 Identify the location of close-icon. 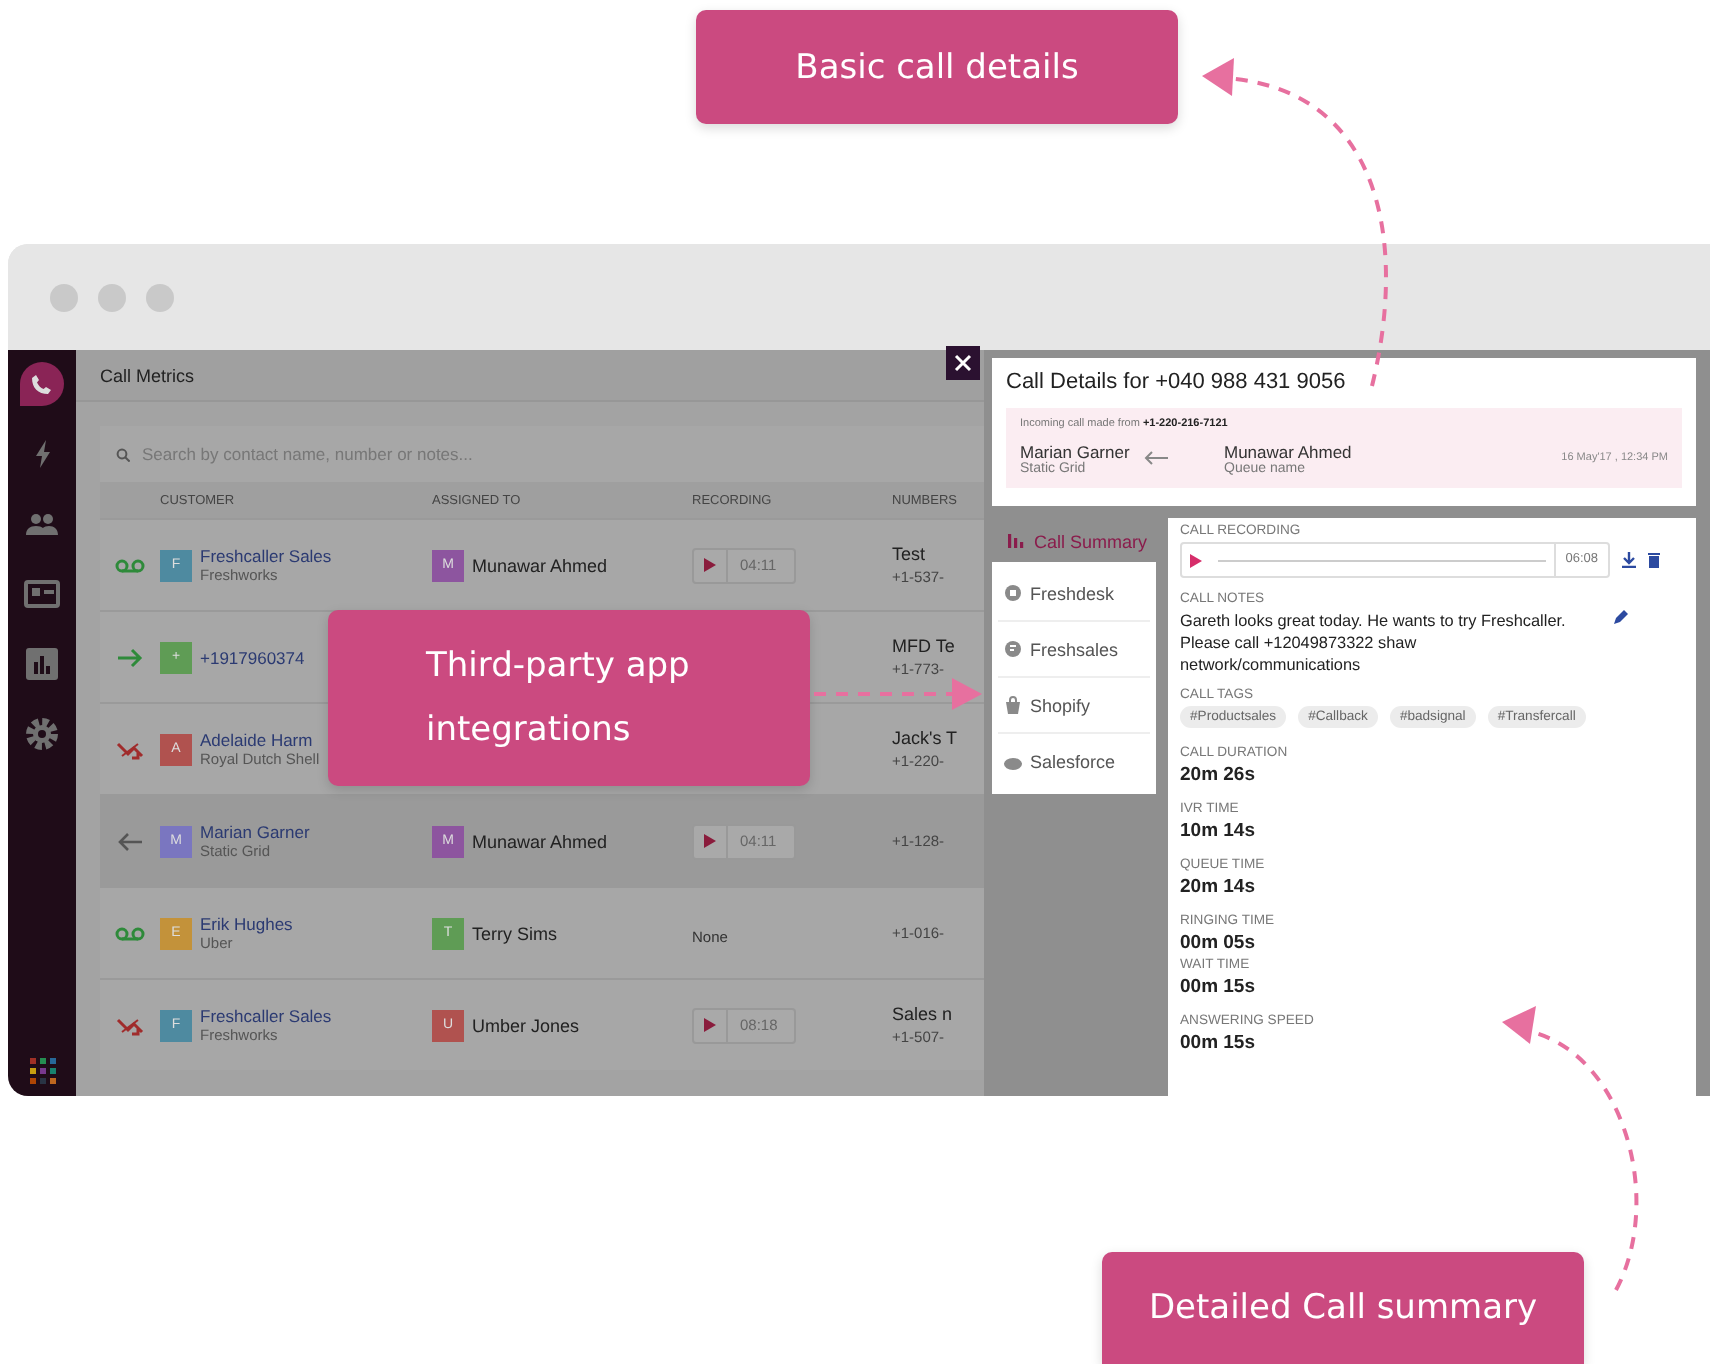
(963, 363).